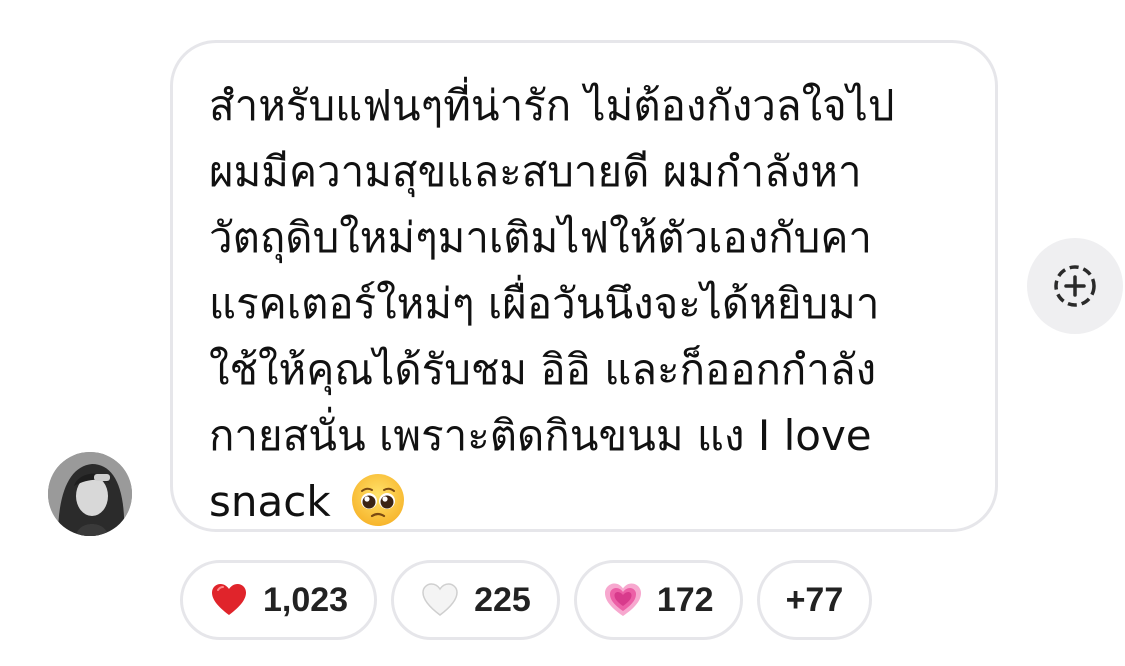  Describe the element at coordinates (270, 501) in the screenshot. I see `message-line-text: snack` at that location.